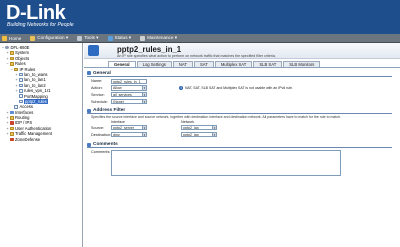  I want to click on tab-log-settings: Log Settings, so click(154, 64).